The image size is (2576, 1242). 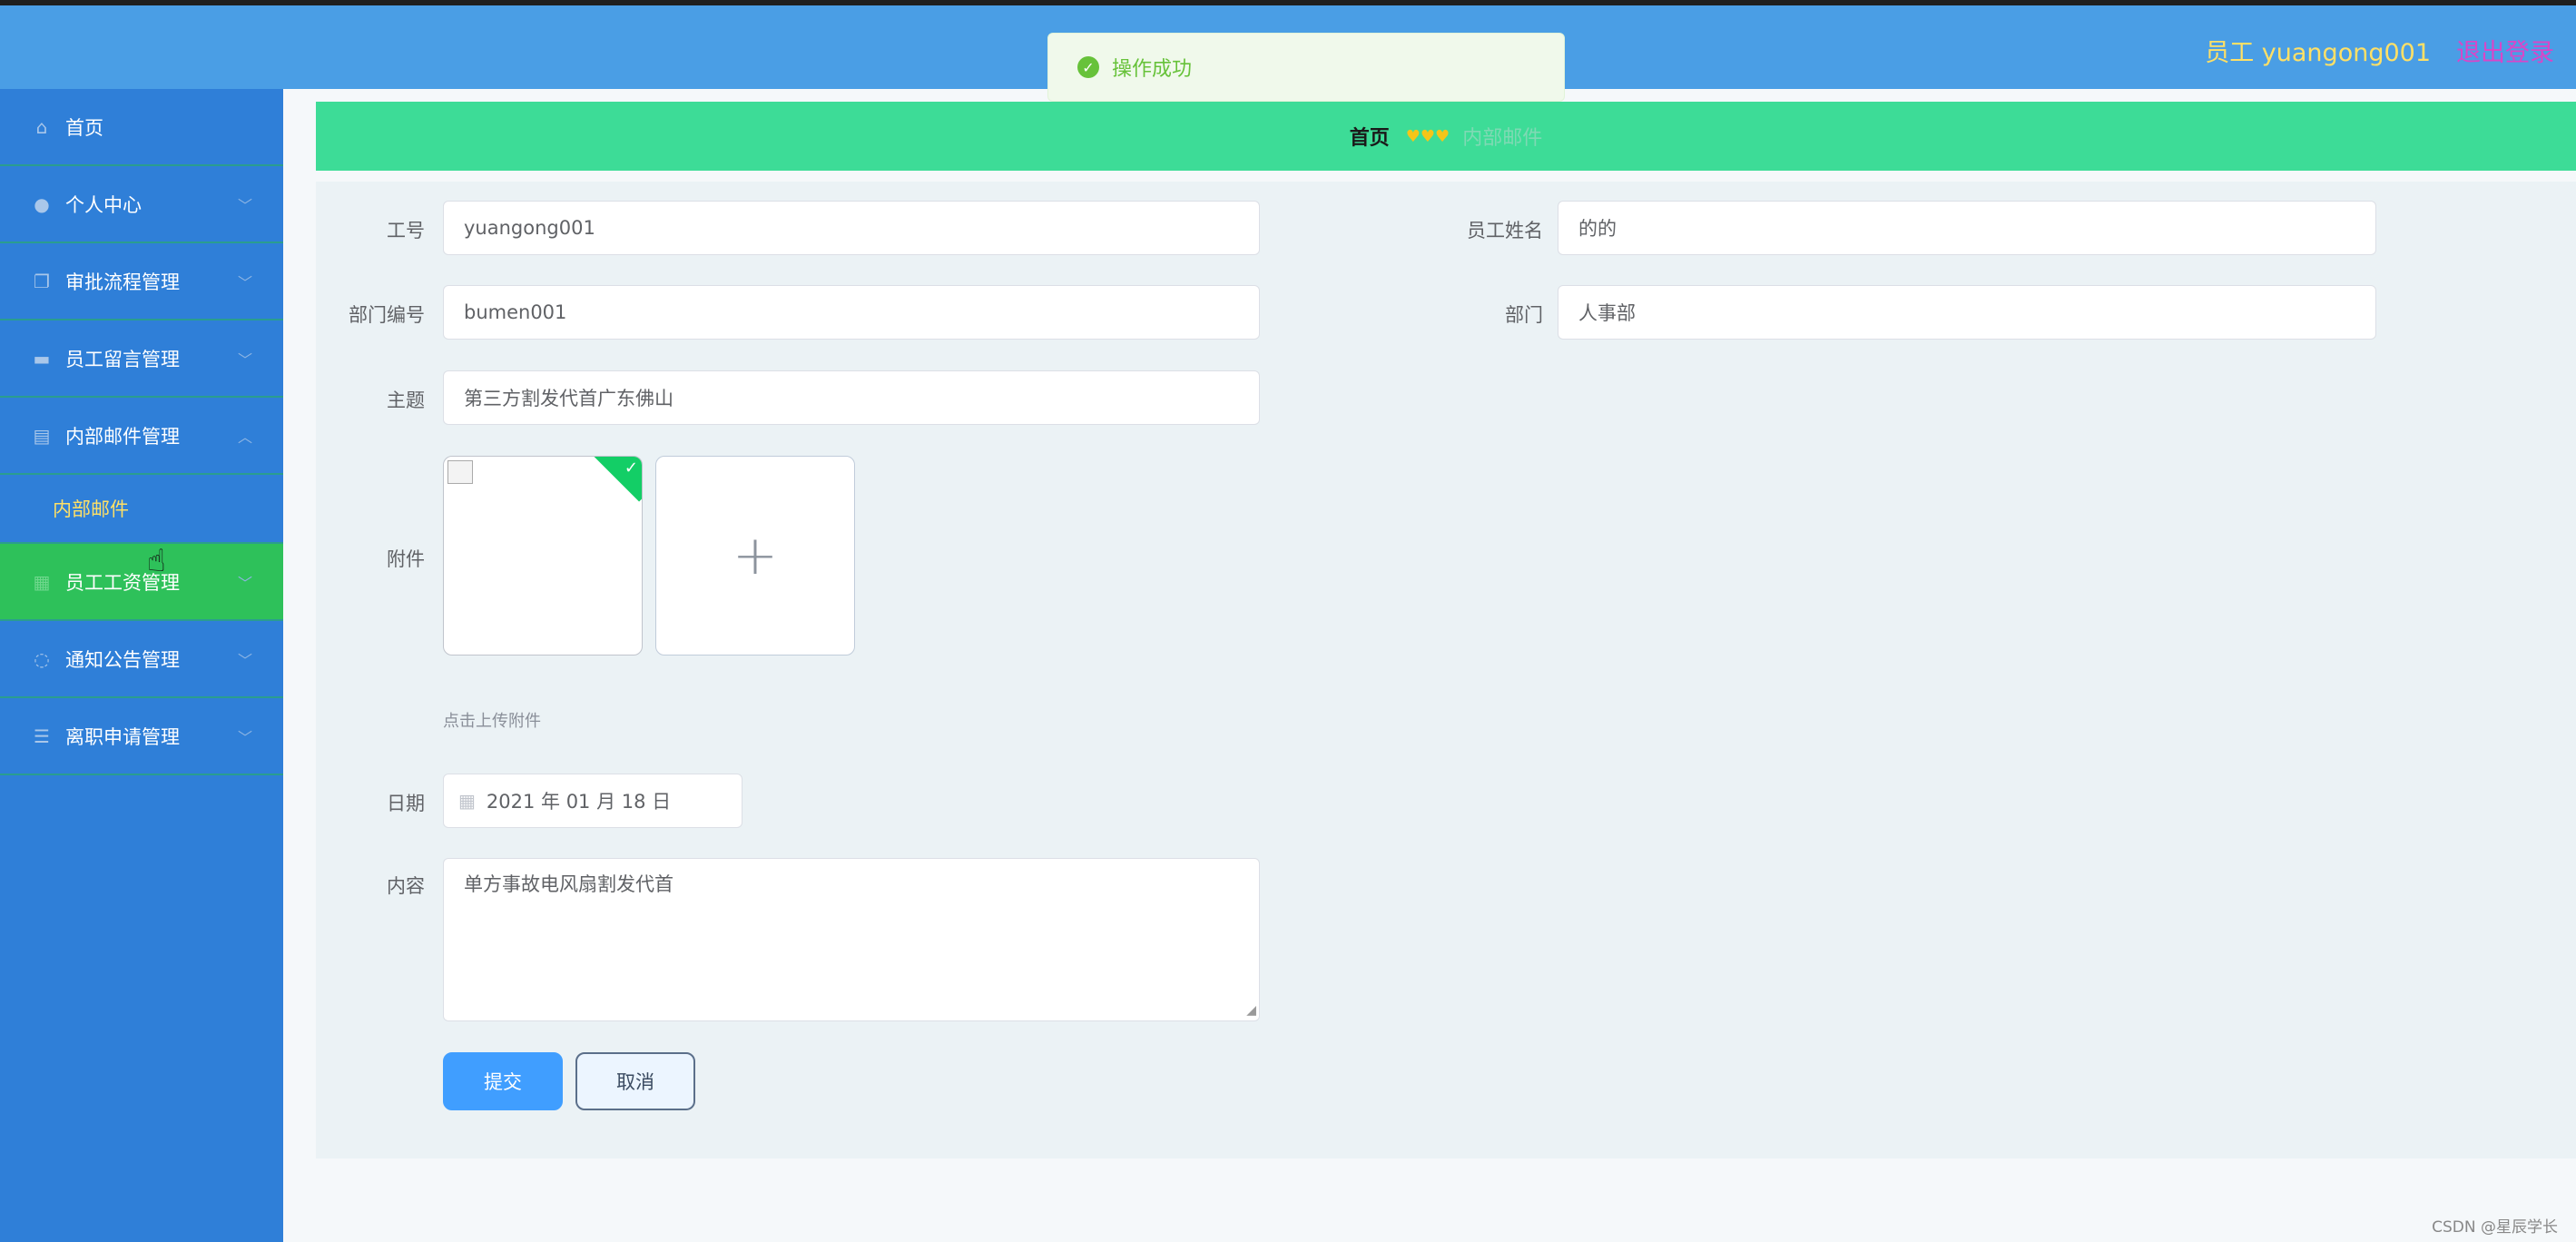 What do you see at coordinates (1505, 231) in the screenshot?
I see `employee-name-label: 员工姓名` at bounding box center [1505, 231].